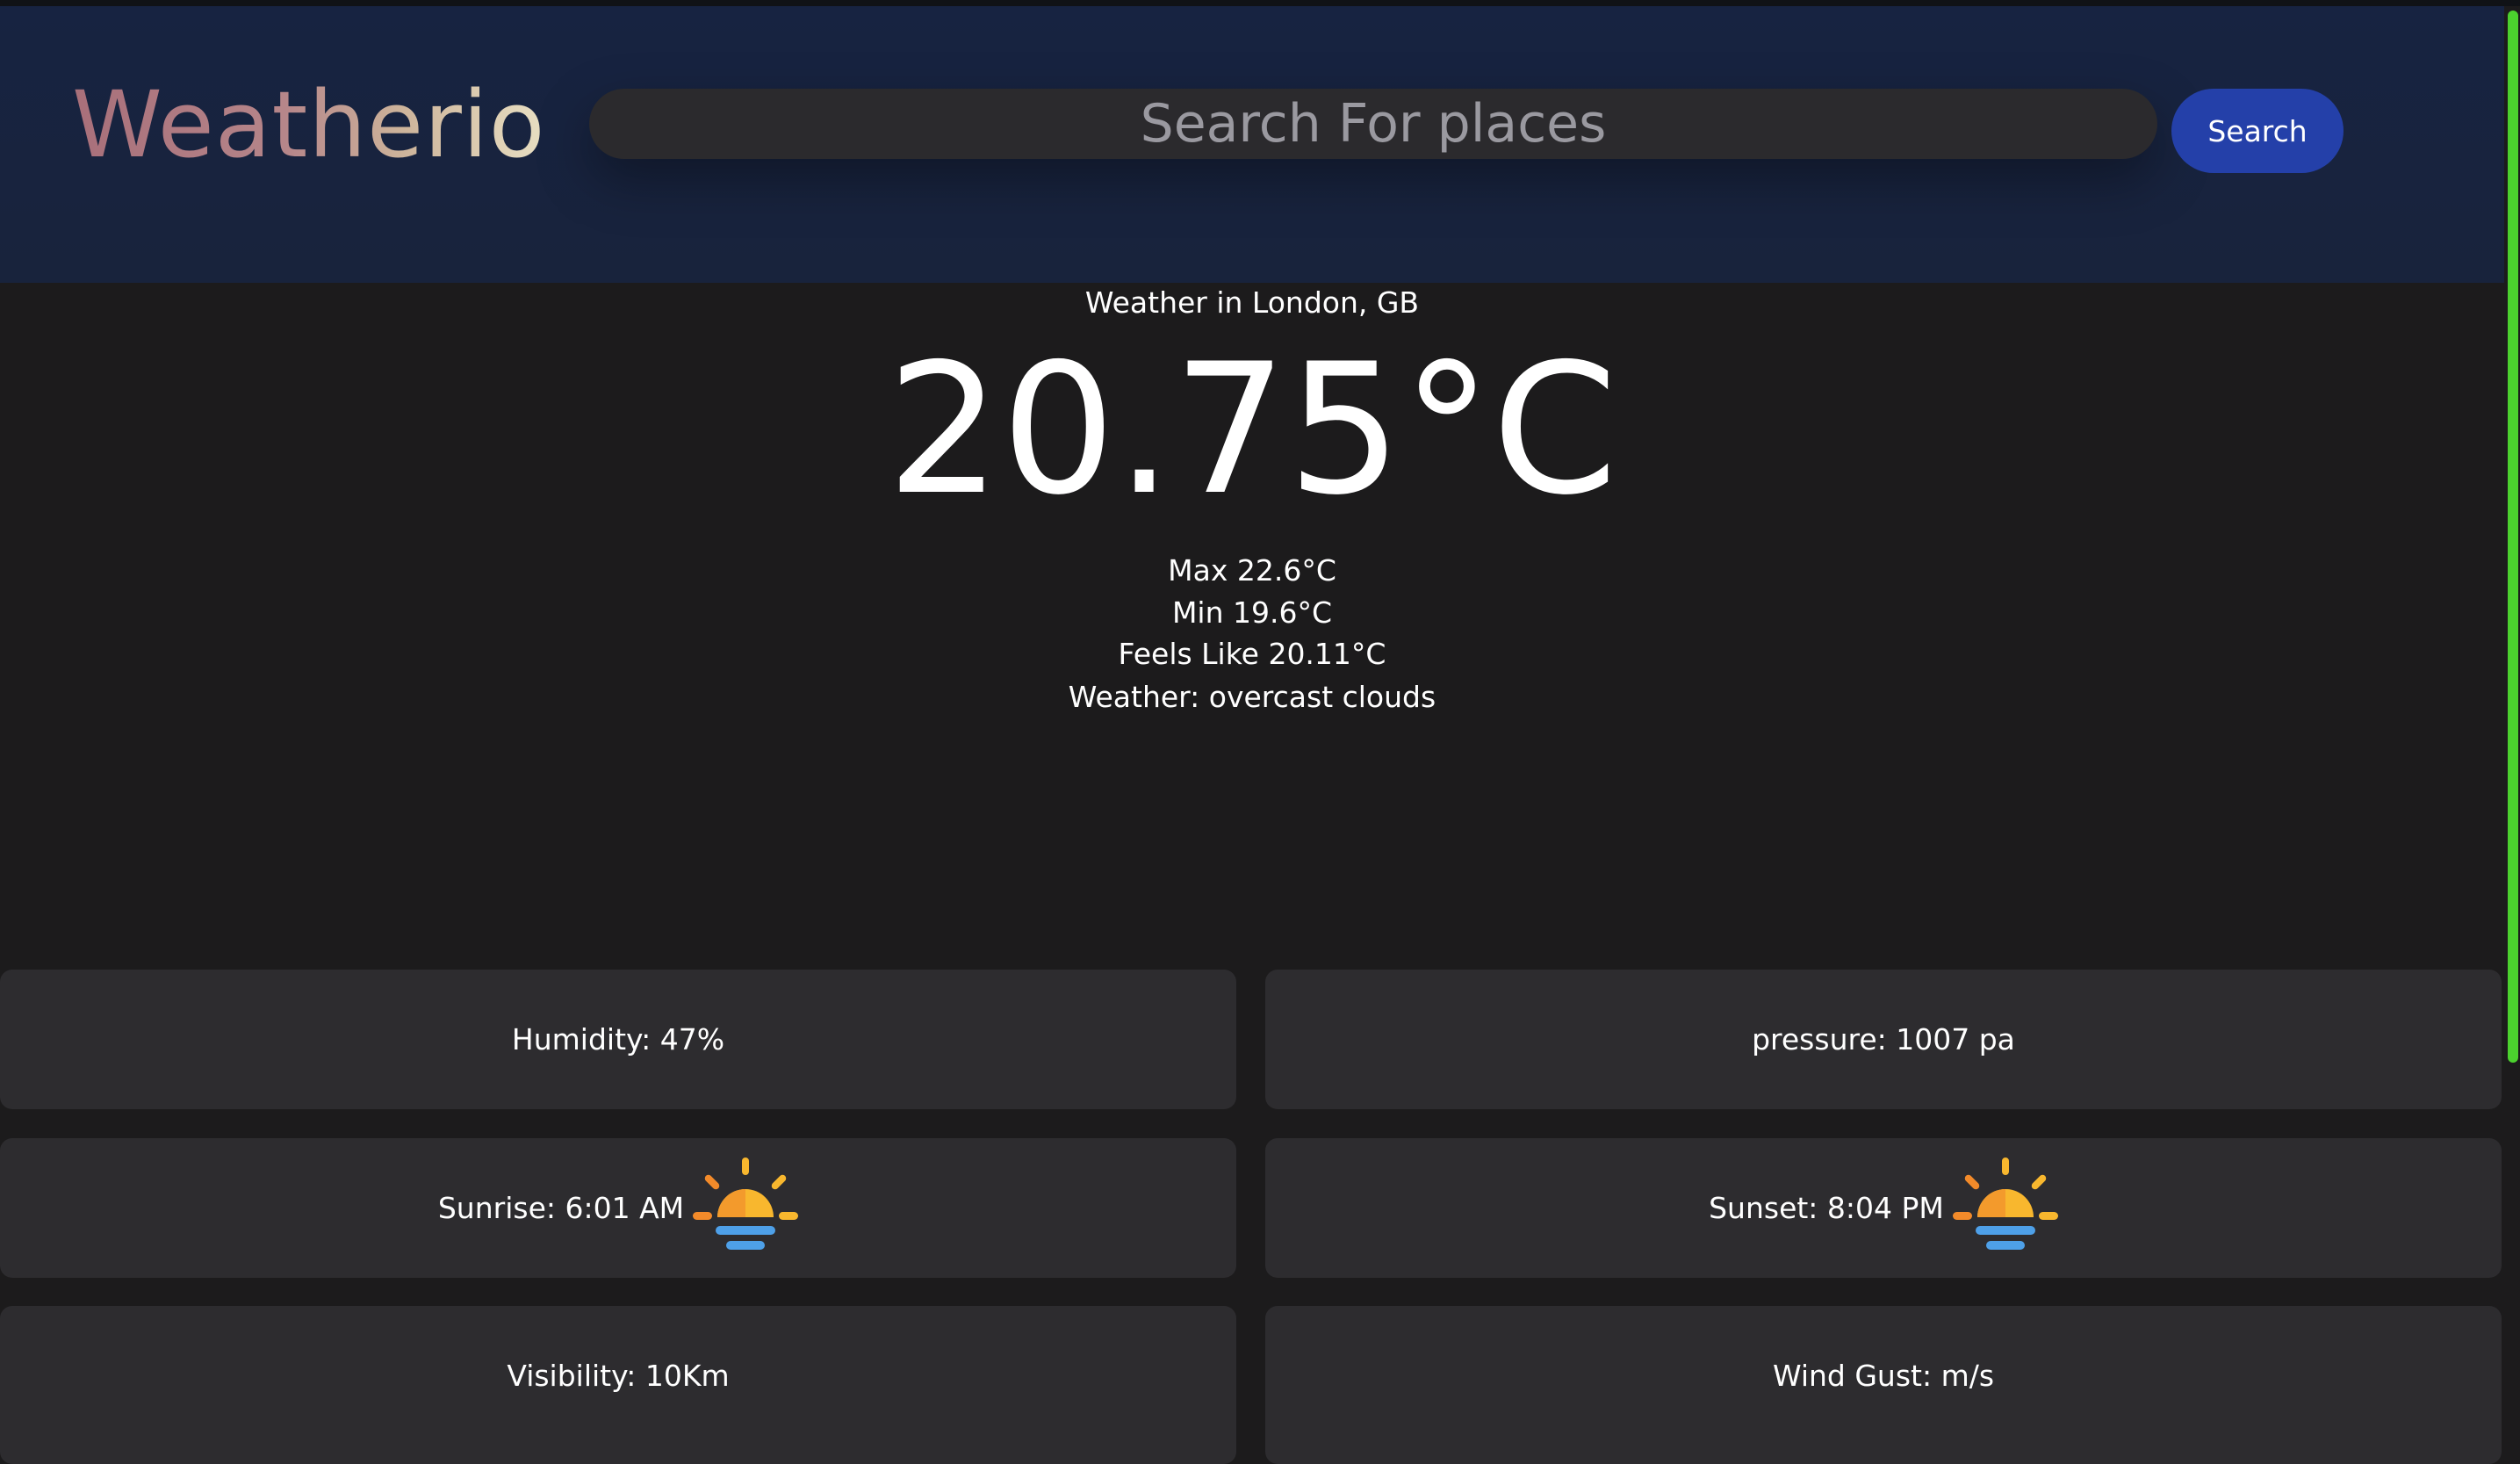 This screenshot has height=1464, width=2520. Describe the element at coordinates (618, 1376) in the screenshot. I see `visibility-label: Visibility: 10Km` at that location.